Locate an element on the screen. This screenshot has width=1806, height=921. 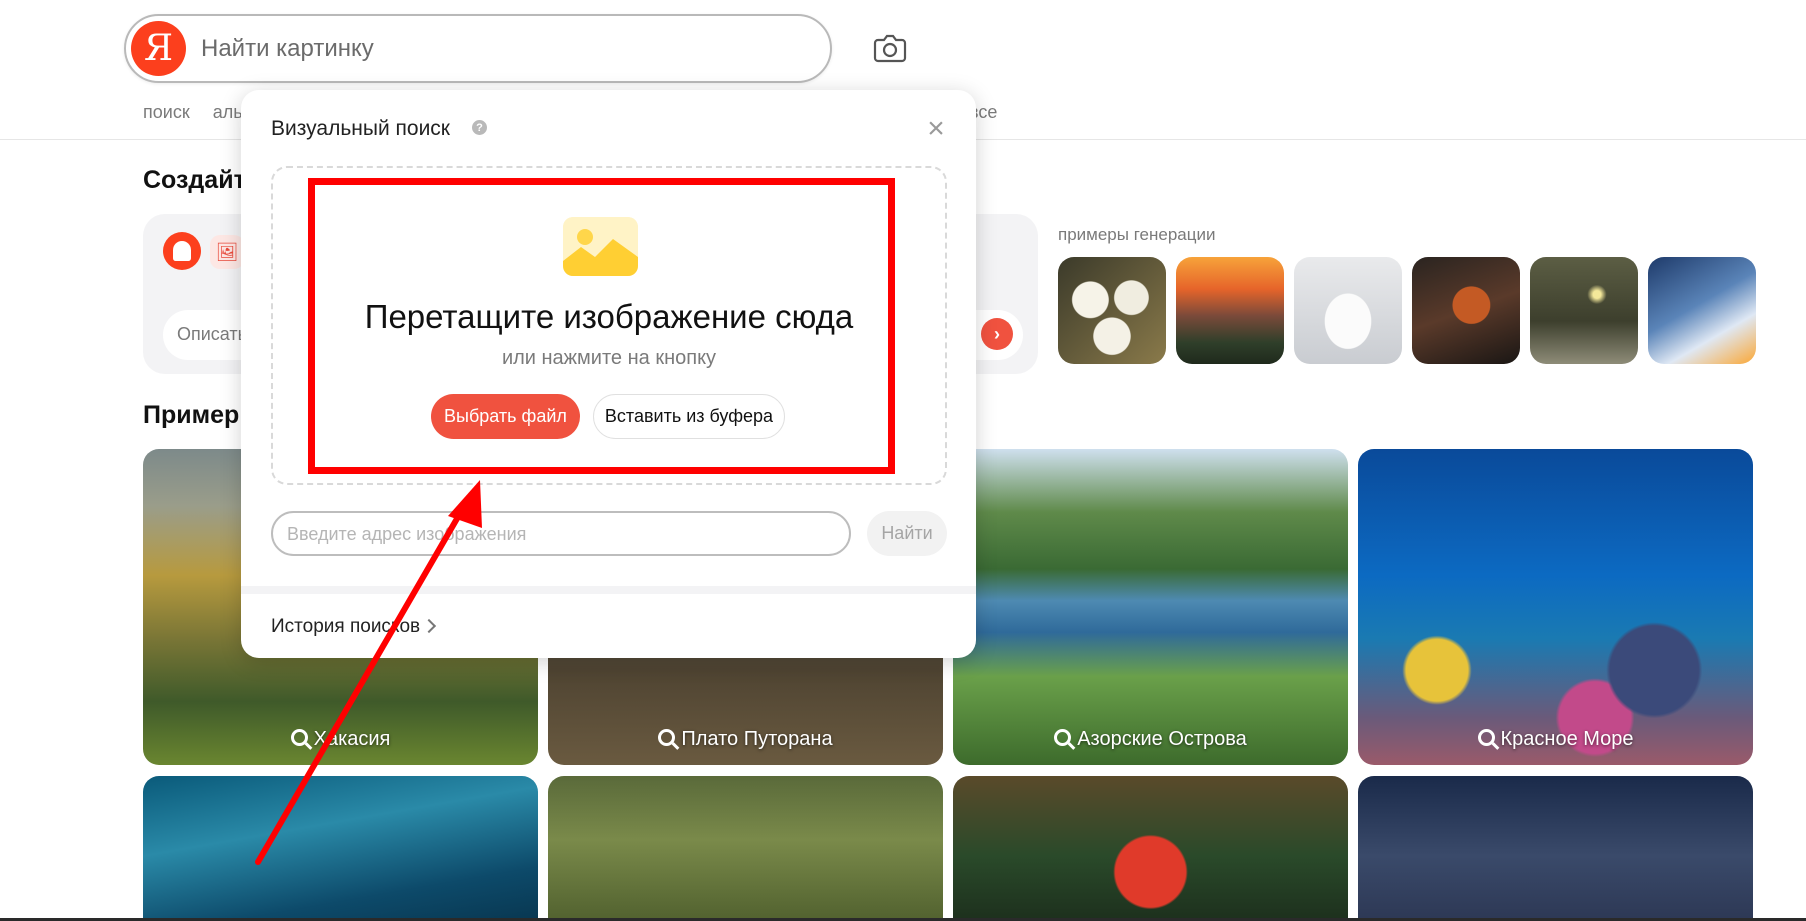
example-thumb-apples is located at coordinates (1112, 310).